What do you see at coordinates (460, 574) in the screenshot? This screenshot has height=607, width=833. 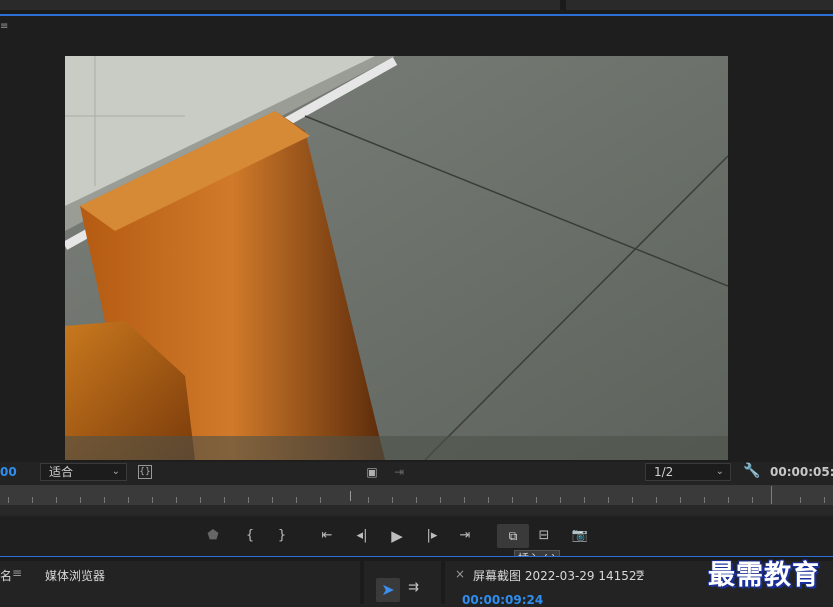 I see `close-icon: ×` at bounding box center [460, 574].